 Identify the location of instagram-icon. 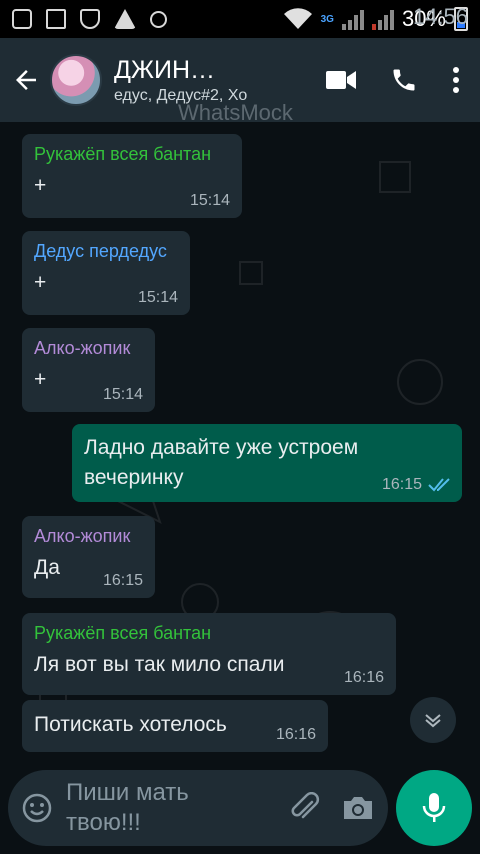
(22, 19).